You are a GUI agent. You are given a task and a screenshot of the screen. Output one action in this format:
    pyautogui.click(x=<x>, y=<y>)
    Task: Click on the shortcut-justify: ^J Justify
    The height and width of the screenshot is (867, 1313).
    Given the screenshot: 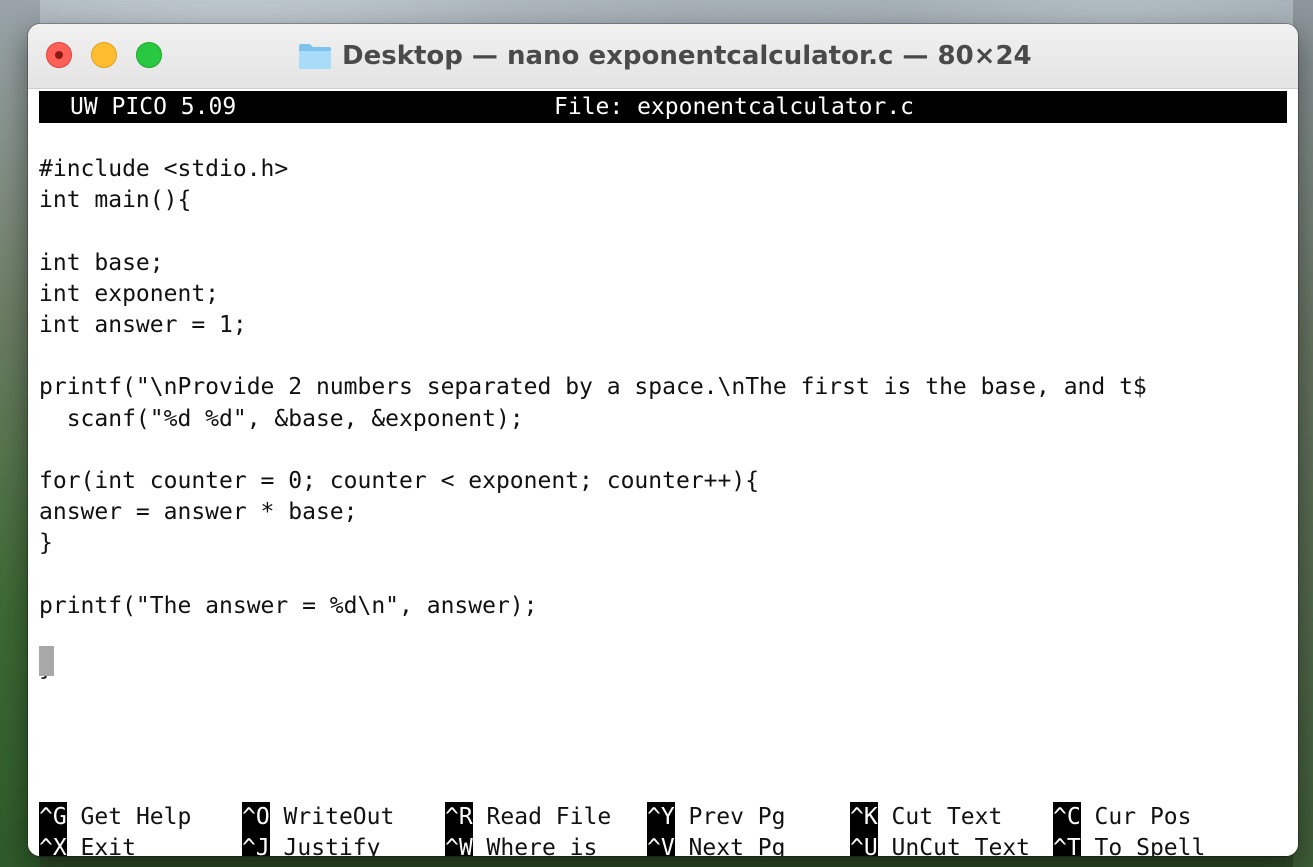 What is the action you would take?
    pyautogui.click(x=311, y=844)
    